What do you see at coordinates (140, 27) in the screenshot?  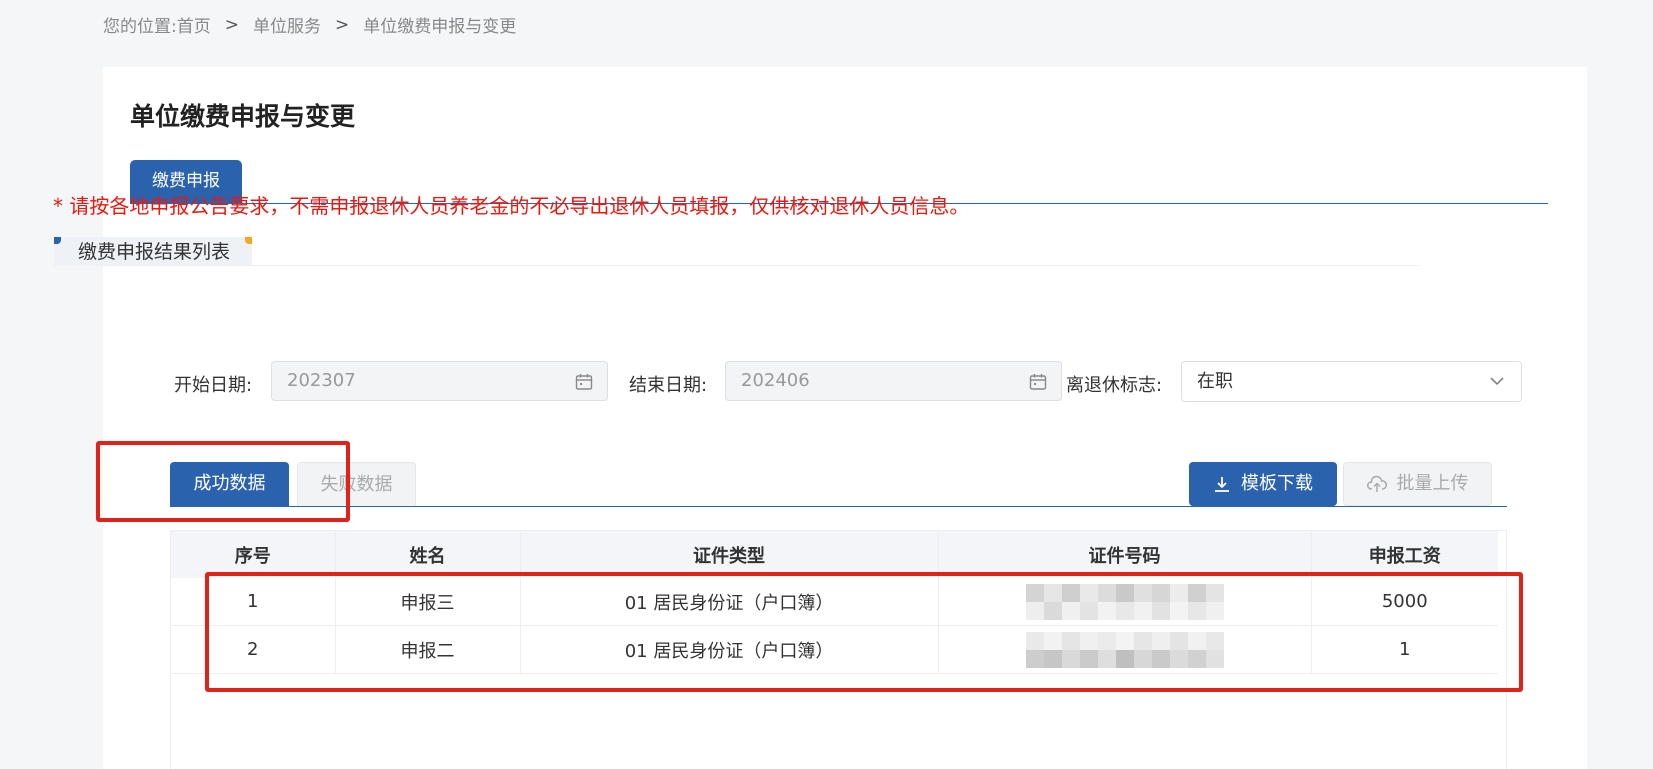 I see `breadcrumb-prefix: 您的位置:` at bounding box center [140, 27].